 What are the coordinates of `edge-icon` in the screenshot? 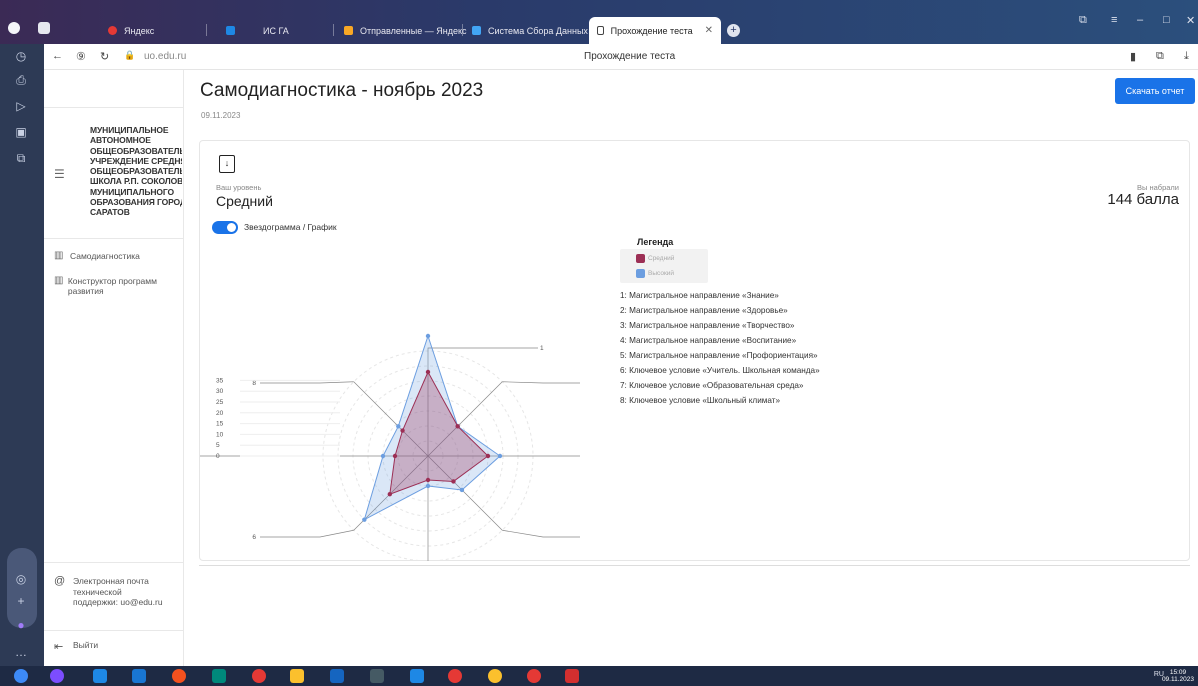 It's located at (100, 676).